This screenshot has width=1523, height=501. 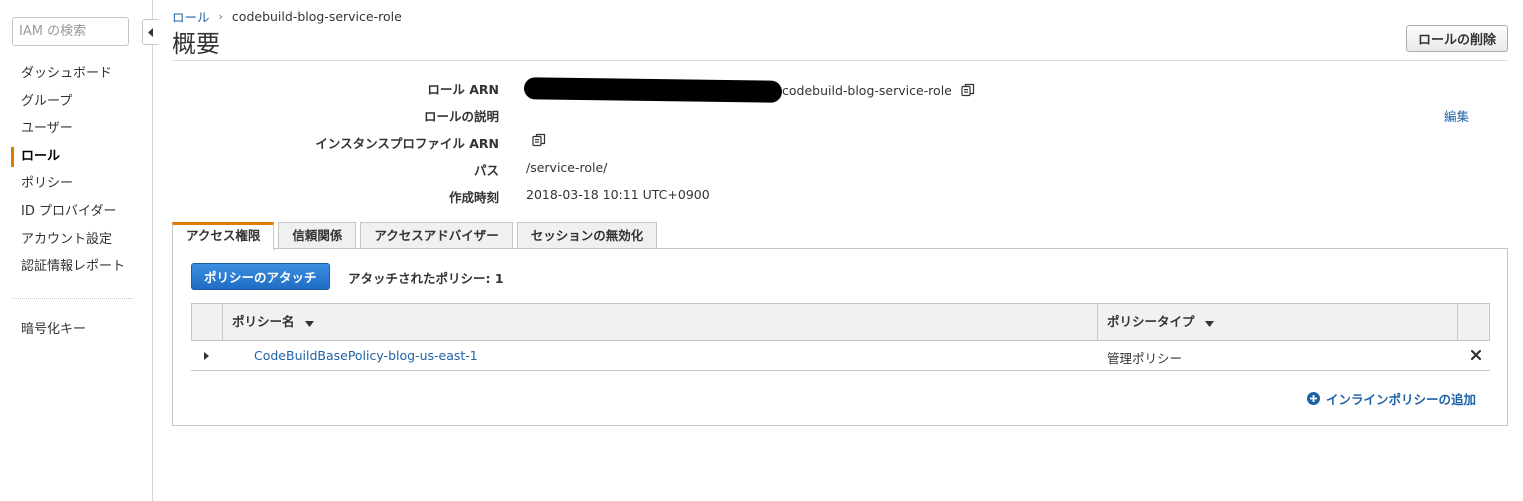 I want to click on role-arn-suffix: codebuild-blog-service-role, so click(x=867, y=90).